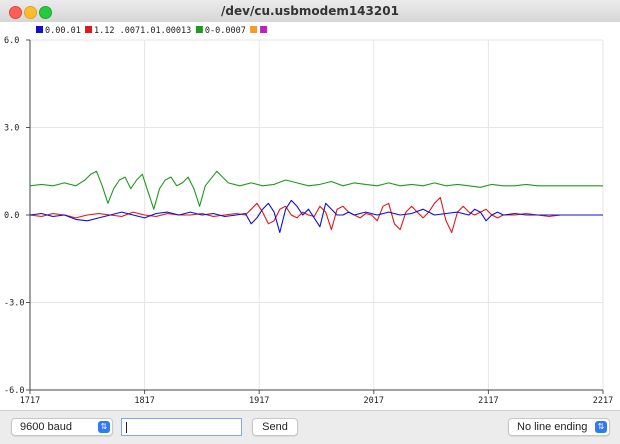 This screenshot has height=444, width=620. I want to click on line-ending-select: No line ending ⇅, so click(559, 427).